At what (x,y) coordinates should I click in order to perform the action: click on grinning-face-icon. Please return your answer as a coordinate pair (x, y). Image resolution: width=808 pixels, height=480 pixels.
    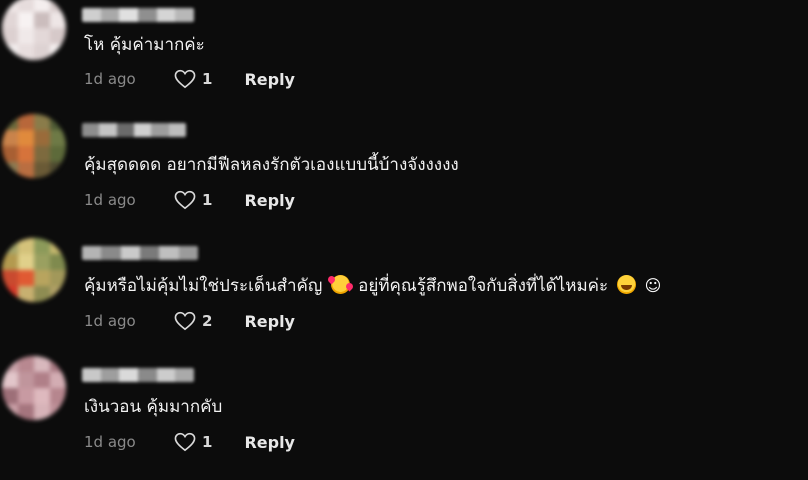
    Looking at the image, I should click on (626, 284).